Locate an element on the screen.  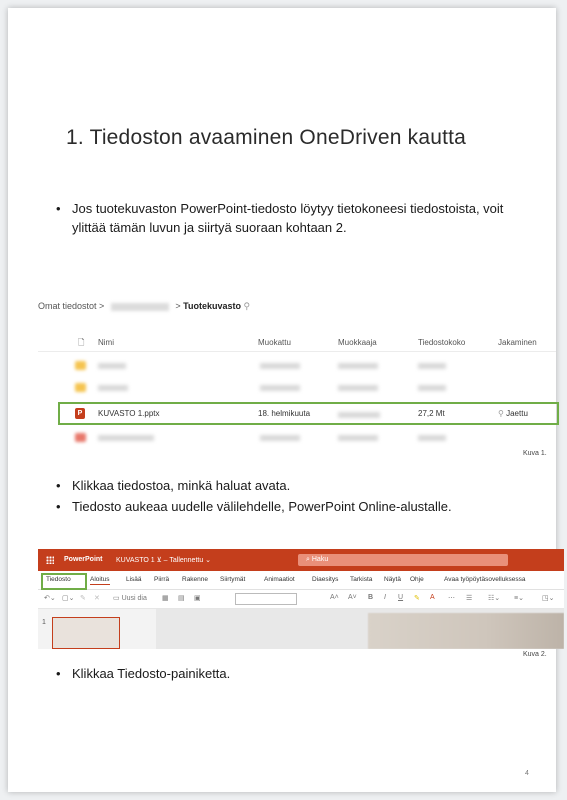
tab-transitions: Siirtymät is located at coordinates (232, 579).